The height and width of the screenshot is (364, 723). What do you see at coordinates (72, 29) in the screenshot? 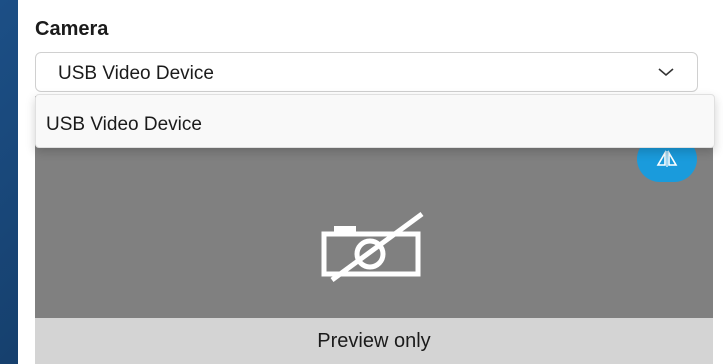
I see `camera-label: Camera` at bounding box center [72, 29].